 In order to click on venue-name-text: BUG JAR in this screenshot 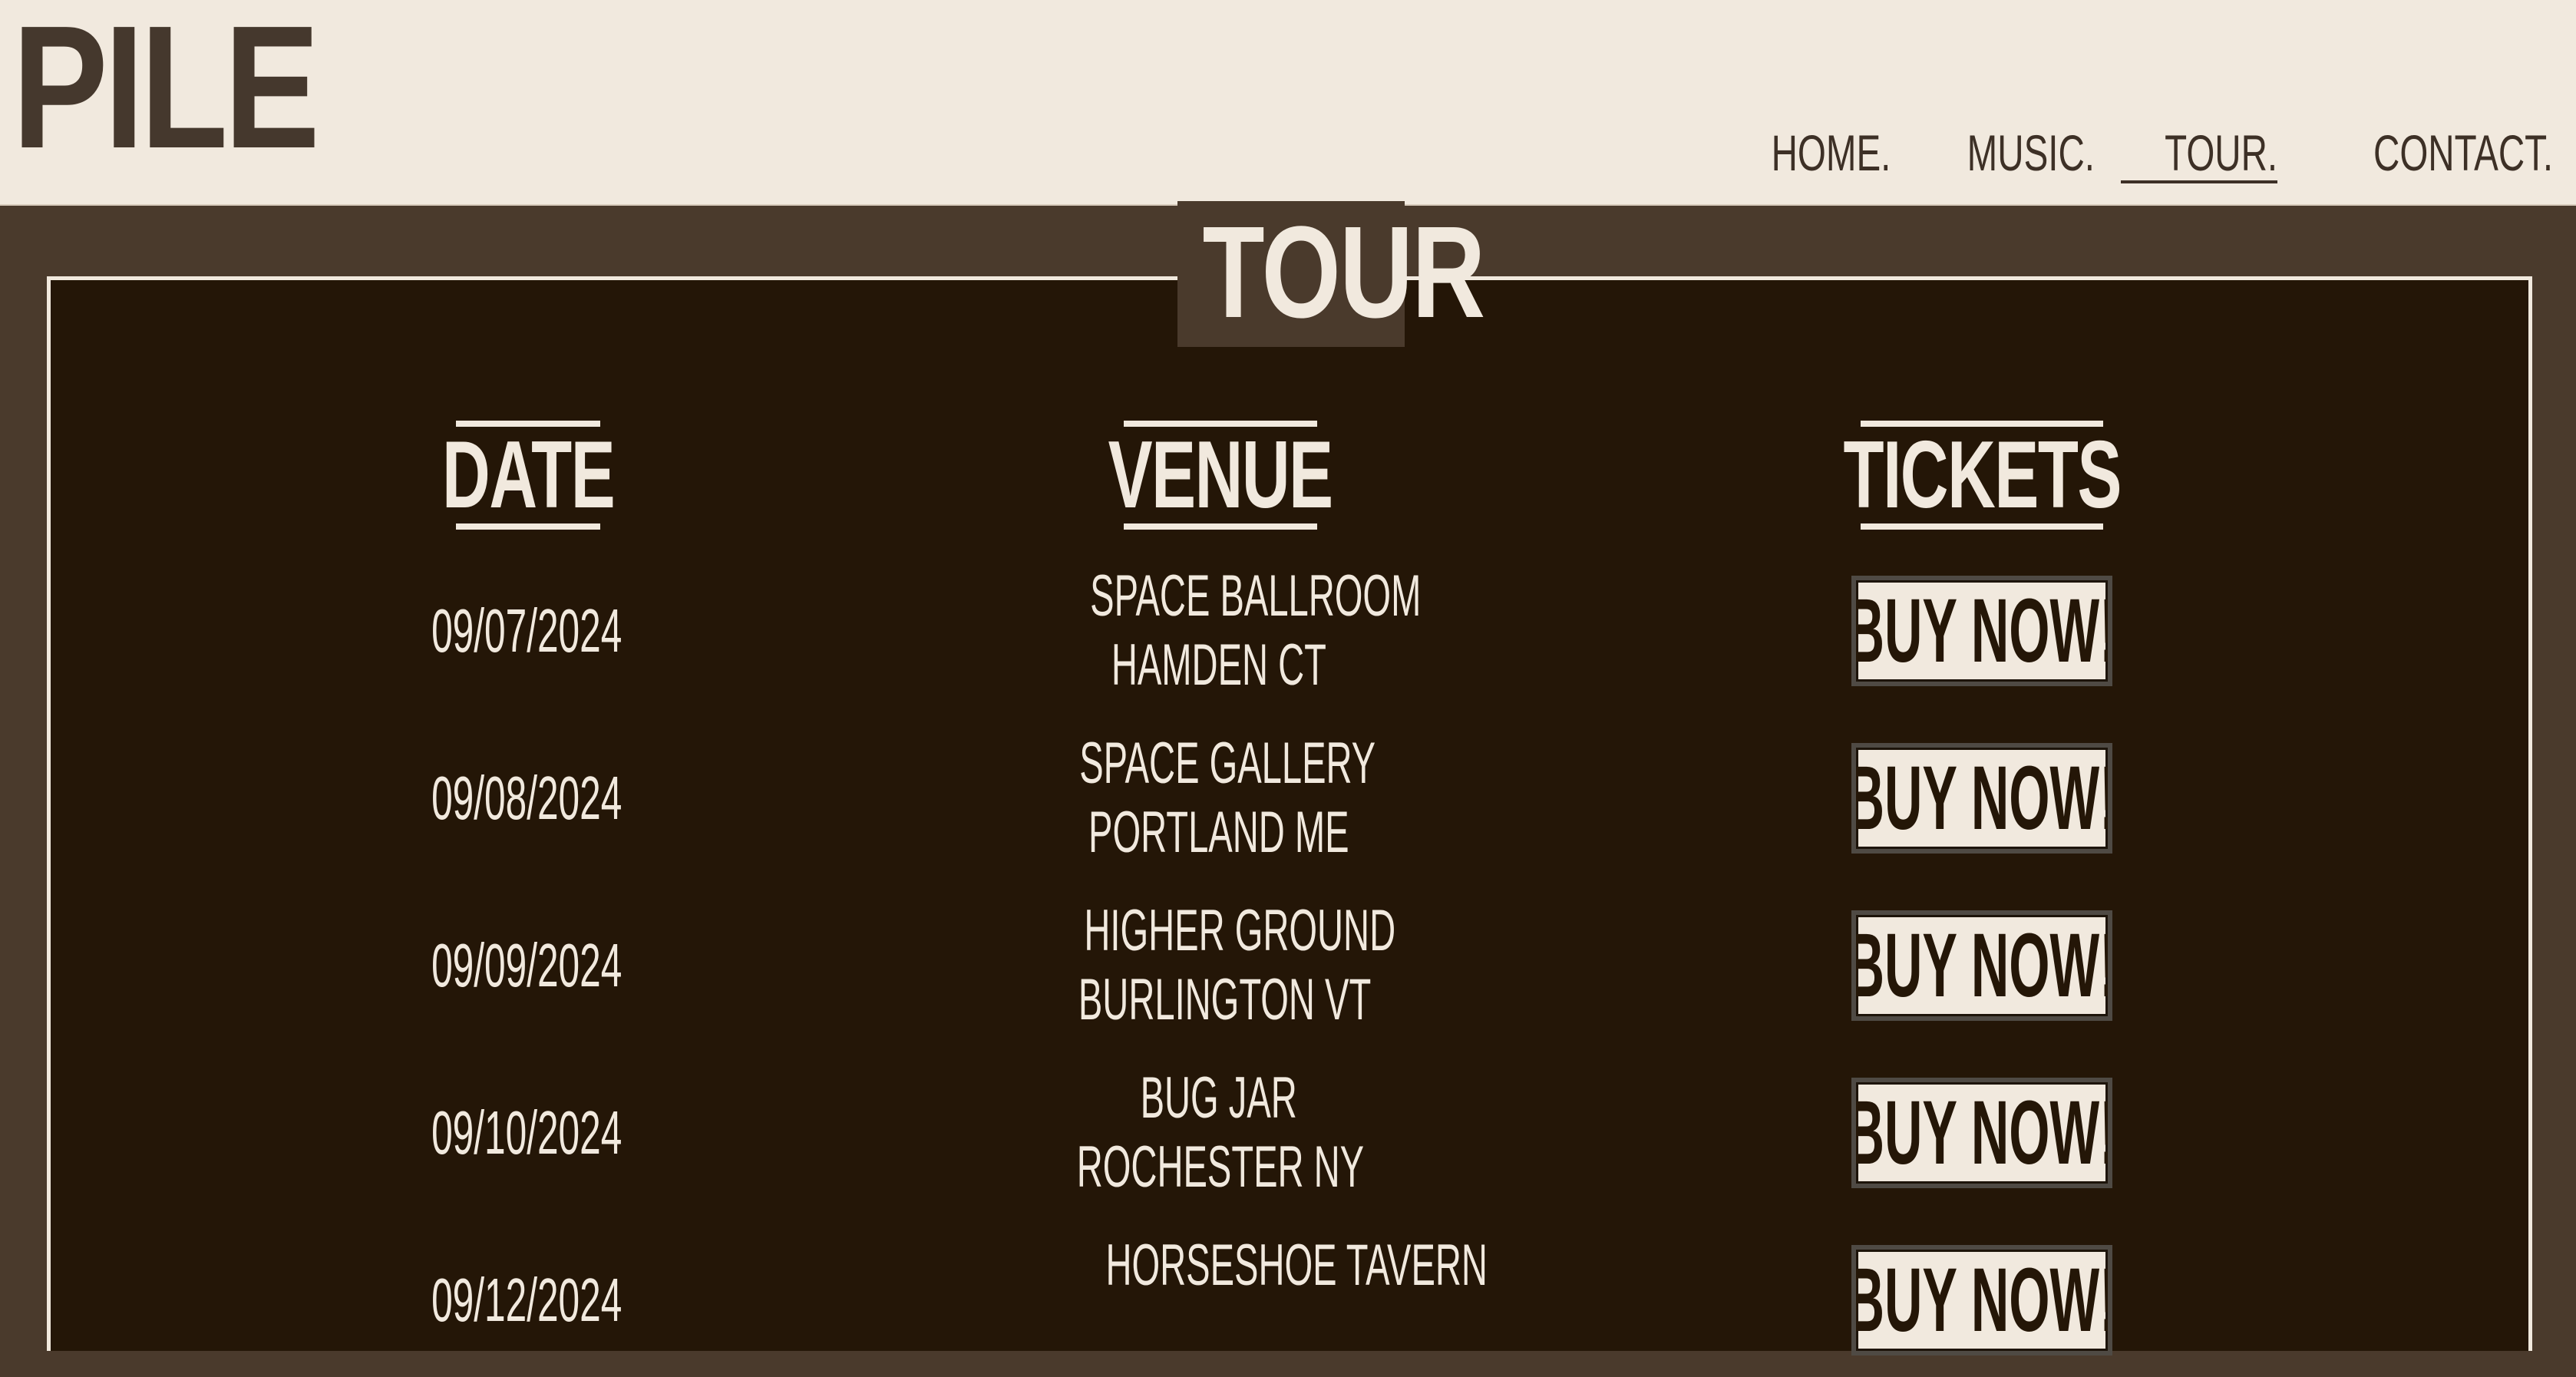, I will do `click(1219, 1098)`.